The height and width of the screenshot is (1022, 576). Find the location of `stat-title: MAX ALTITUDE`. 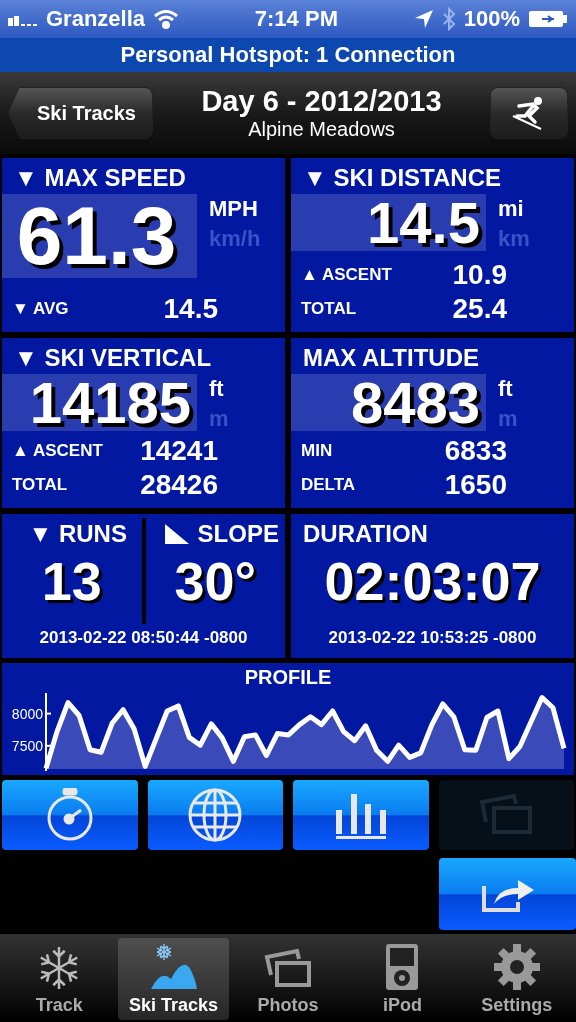

stat-title: MAX ALTITUDE is located at coordinates (391, 358).